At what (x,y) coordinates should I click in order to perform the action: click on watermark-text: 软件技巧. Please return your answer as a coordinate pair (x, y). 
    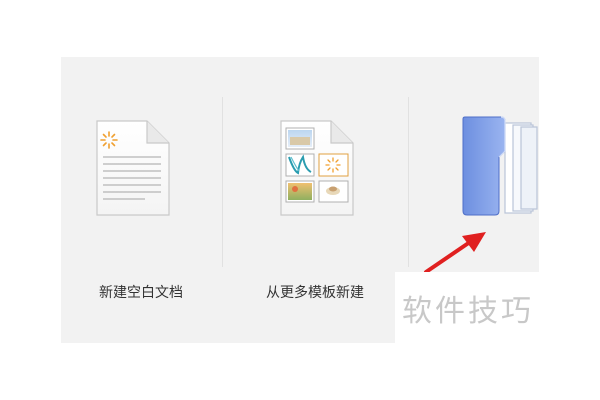
    Looking at the image, I should click on (468, 311).